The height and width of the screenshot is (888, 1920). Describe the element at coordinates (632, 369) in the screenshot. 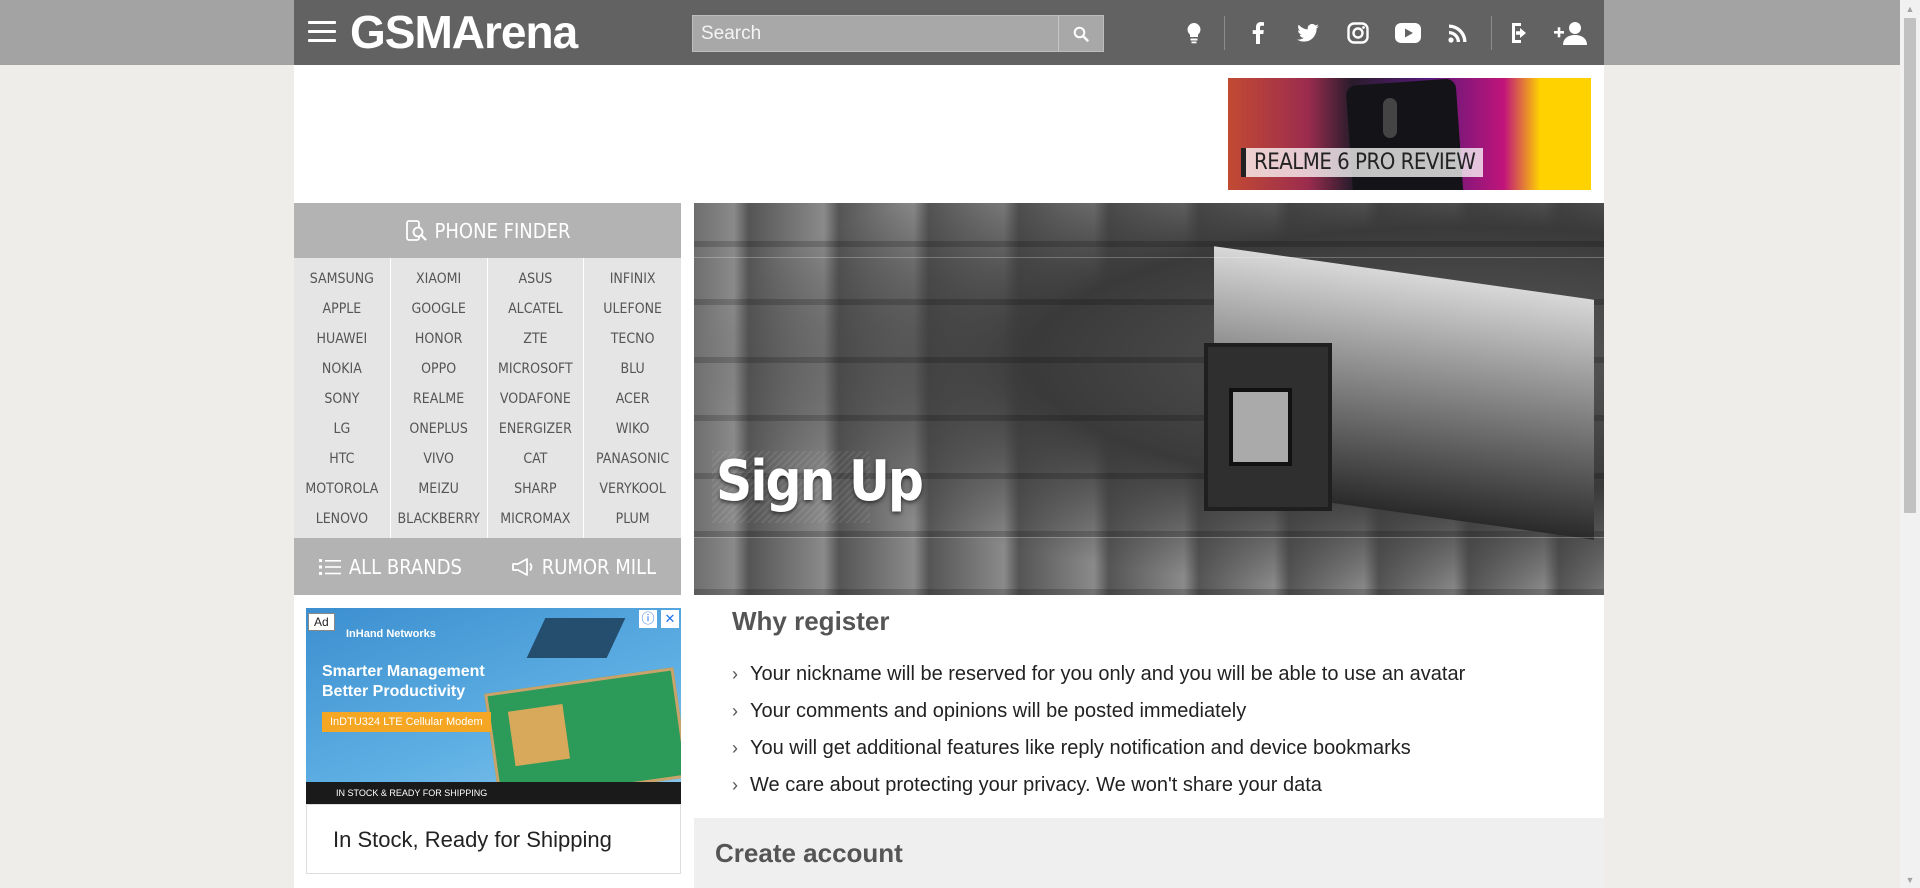

I see `brand-link: BLU` at that location.